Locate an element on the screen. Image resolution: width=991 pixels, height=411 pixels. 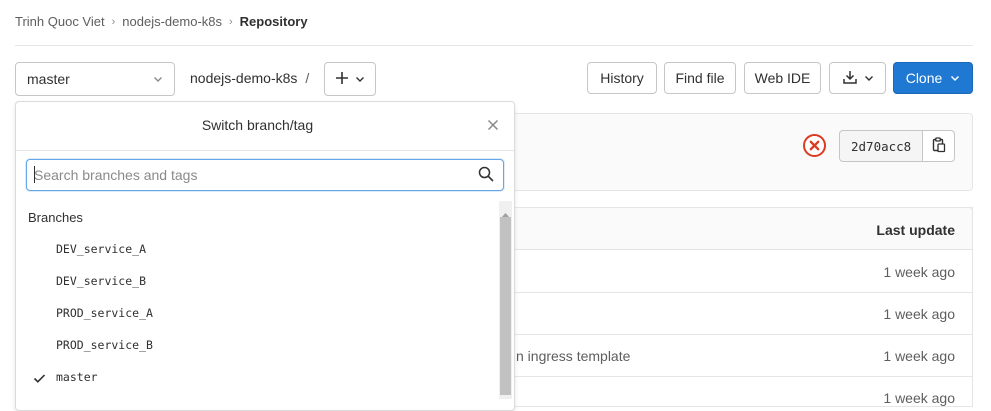
branch-search-input is located at coordinates (245, 175).